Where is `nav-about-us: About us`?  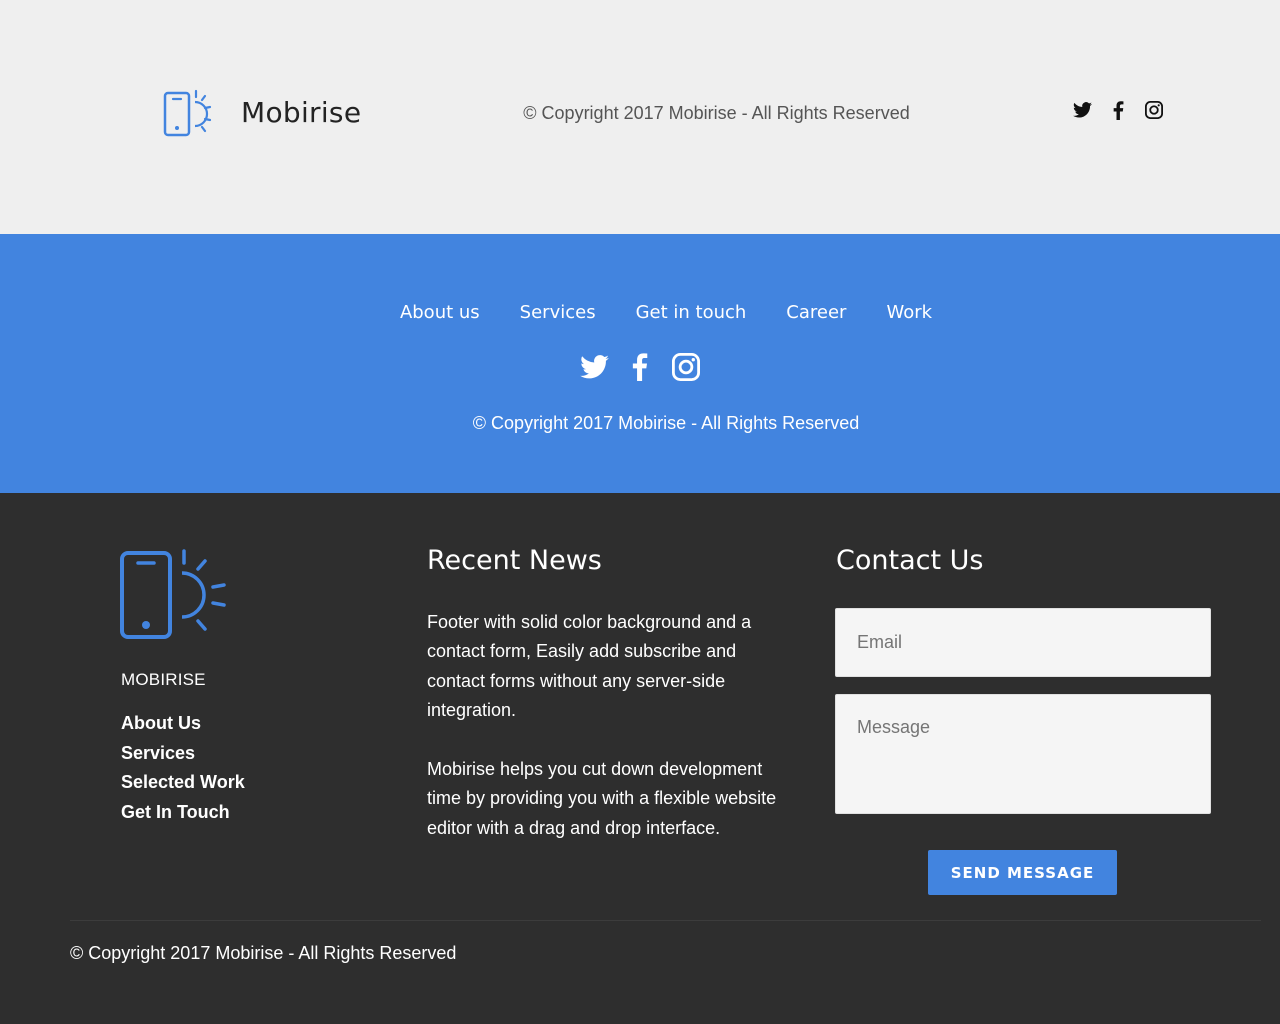 nav-about-us: About us is located at coordinates (440, 312).